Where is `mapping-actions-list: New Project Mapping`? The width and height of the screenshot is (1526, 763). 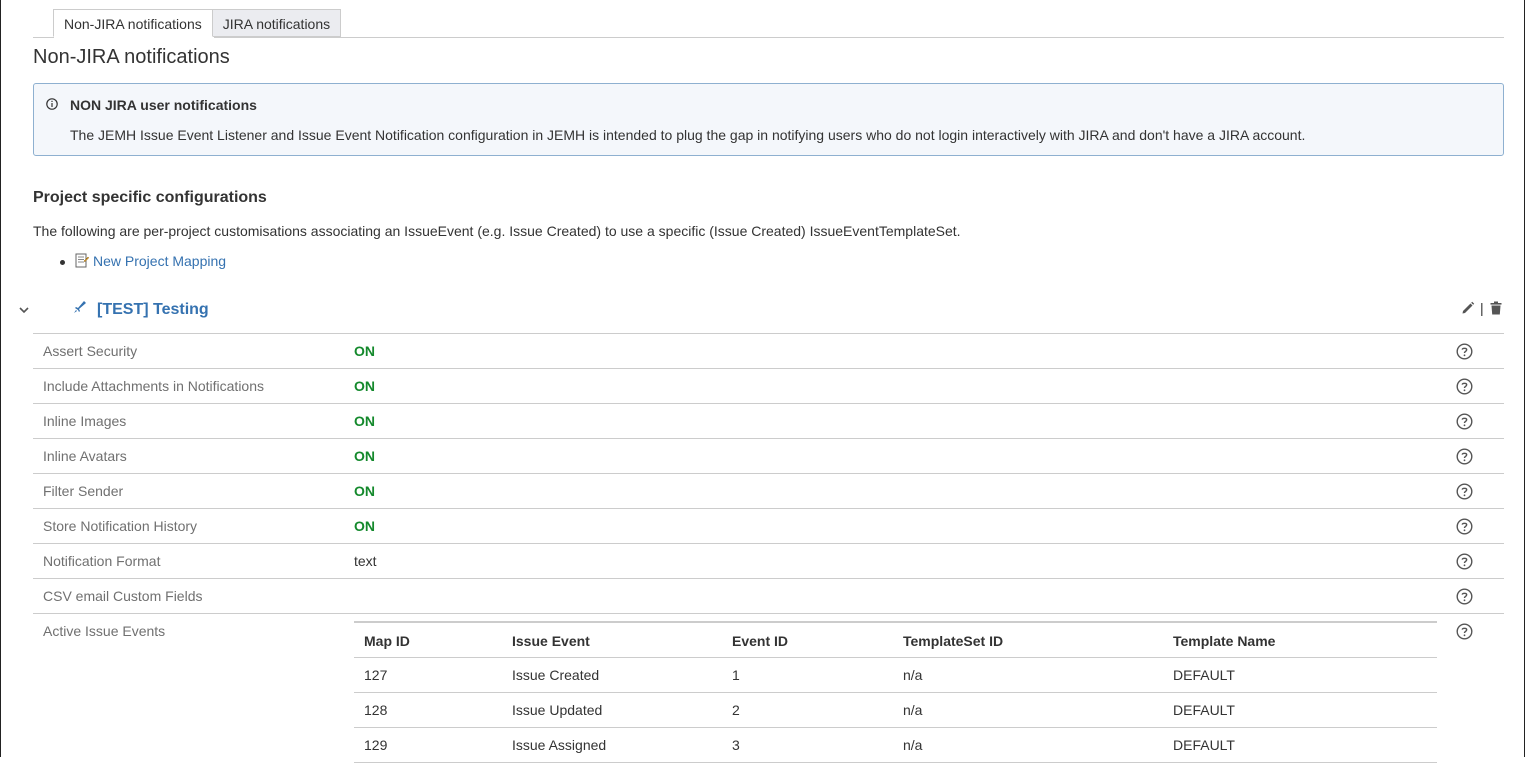
mapping-actions-list: New Project Mapping is located at coordinates (143, 261).